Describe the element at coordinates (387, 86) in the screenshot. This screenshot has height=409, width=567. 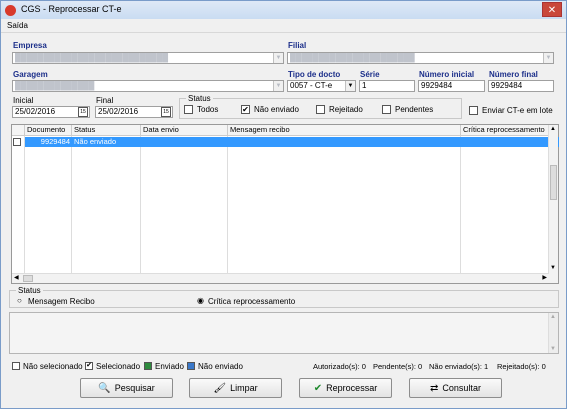
I see `serie-input: 1` at that location.